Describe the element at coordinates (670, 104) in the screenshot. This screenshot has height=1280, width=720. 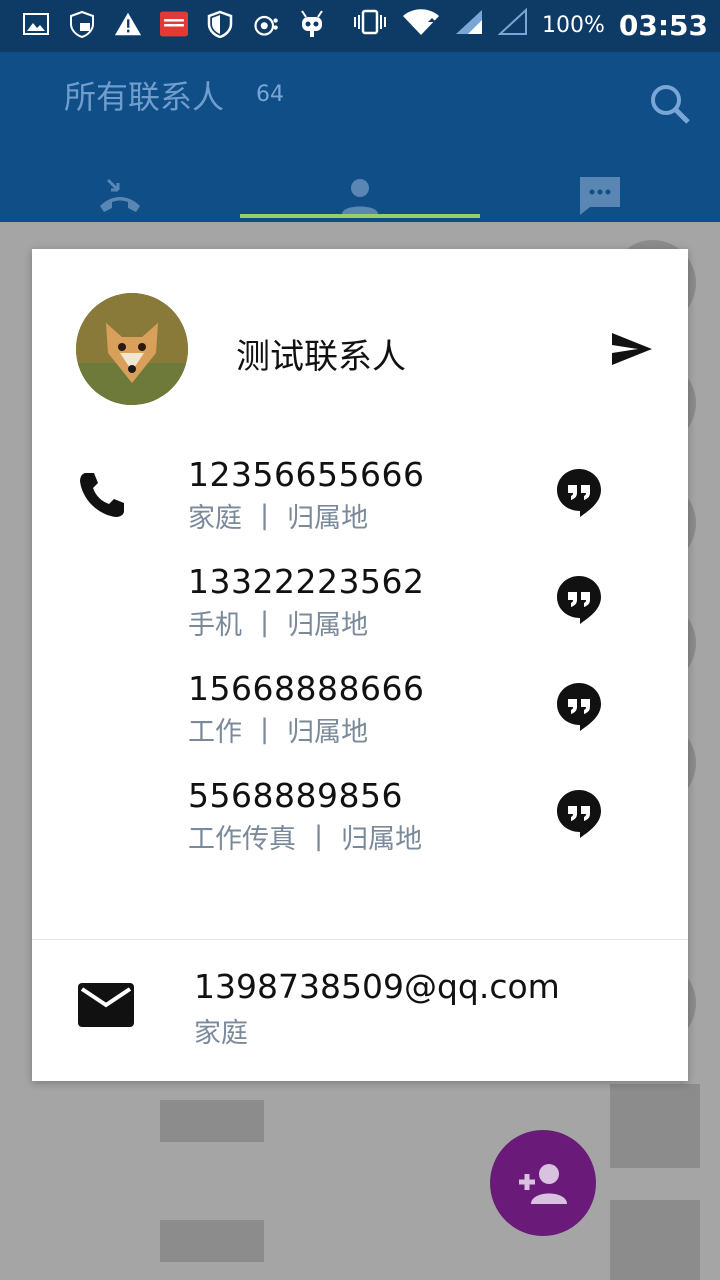
I see `search-icon` at that location.